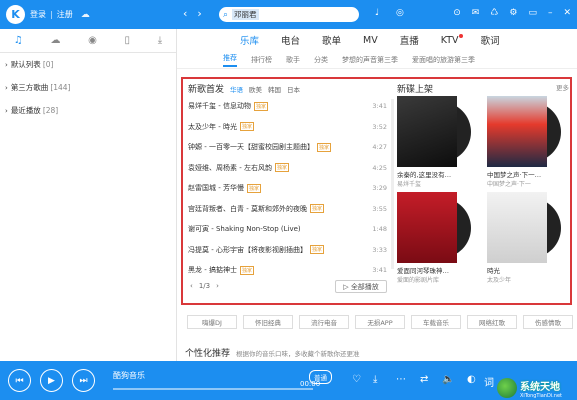 Image resolution: width=577 pixels, height=400 pixels. Describe the element at coordinates (293, 89) in the screenshot. I see `category-japanese: 日本` at that location.